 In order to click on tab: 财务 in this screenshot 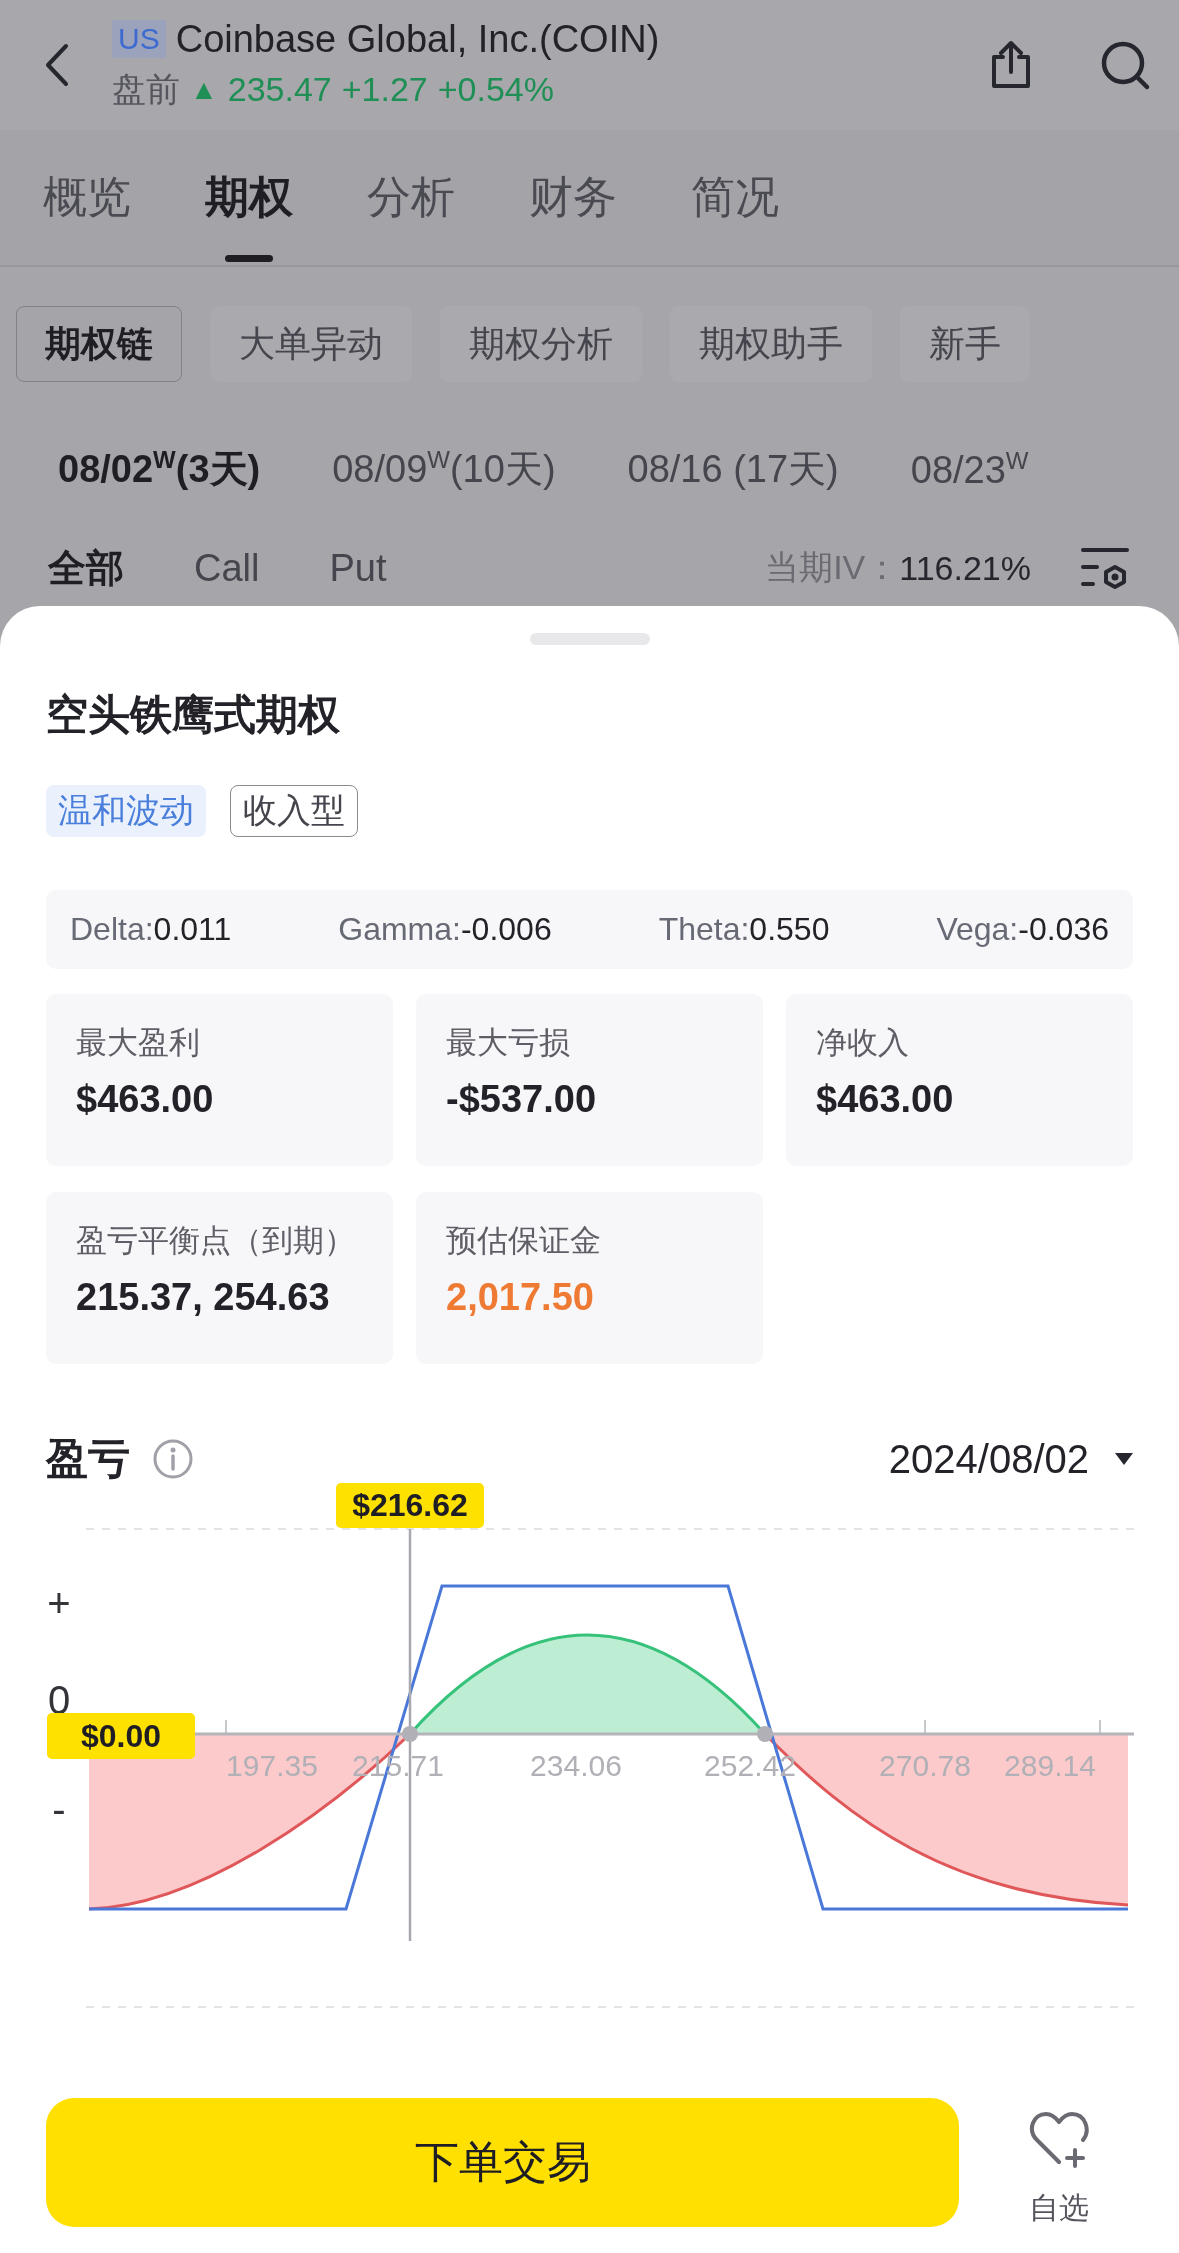, I will do `click(573, 197)`.